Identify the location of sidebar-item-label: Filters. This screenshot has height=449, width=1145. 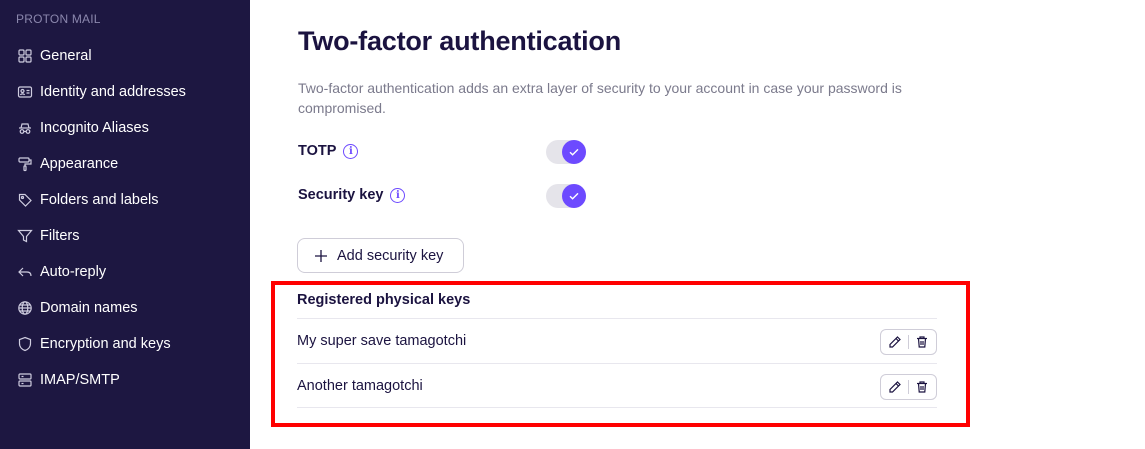
(60, 236).